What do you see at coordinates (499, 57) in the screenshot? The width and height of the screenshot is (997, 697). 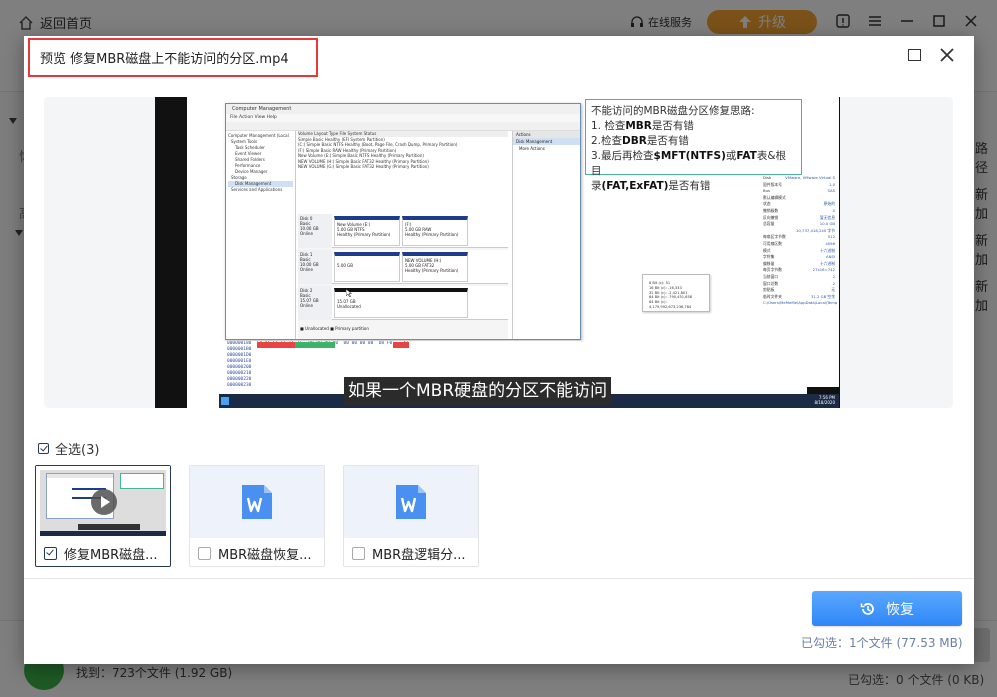 I see `dialog-header: 预览 修复MBR磁盘上不能访问的分区.mp4` at bounding box center [499, 57].